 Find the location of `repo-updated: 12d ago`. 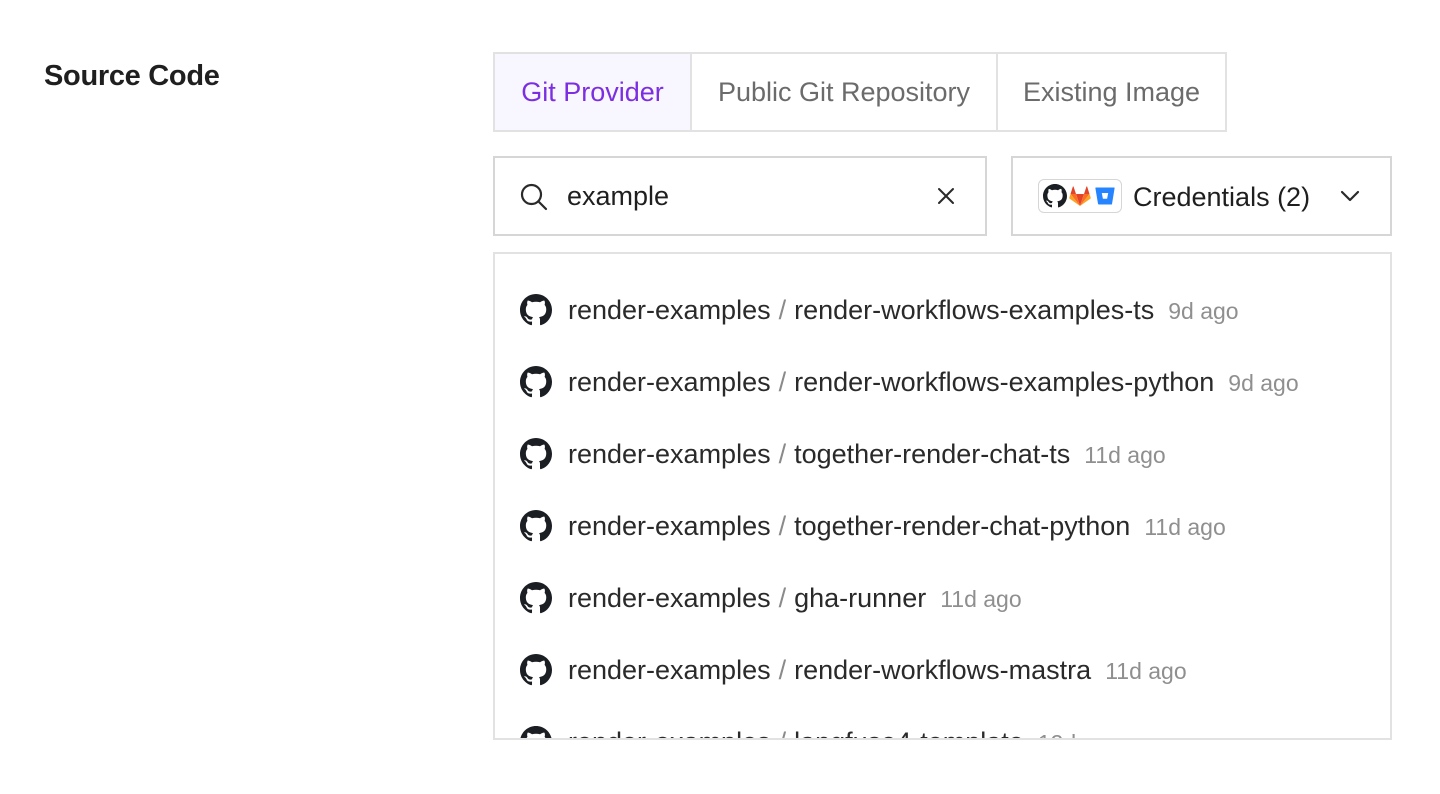

repo-updated: 12d ago is located at coordinates (1079, 734).